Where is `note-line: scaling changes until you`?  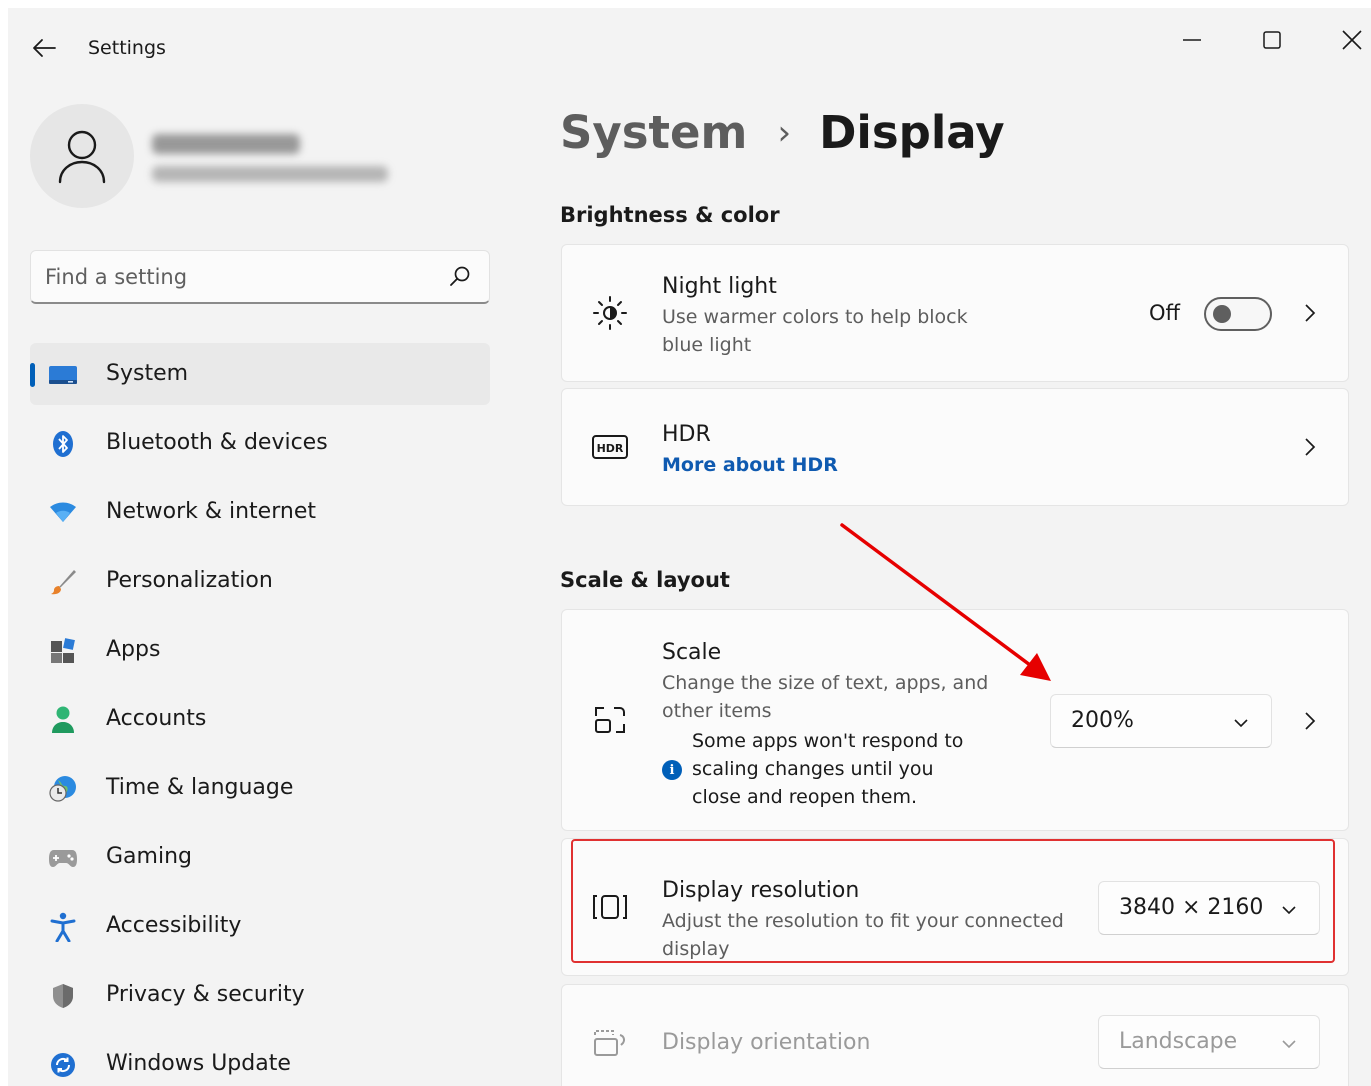 note-line: scaling changes until you is located at coordinates (813, 769).